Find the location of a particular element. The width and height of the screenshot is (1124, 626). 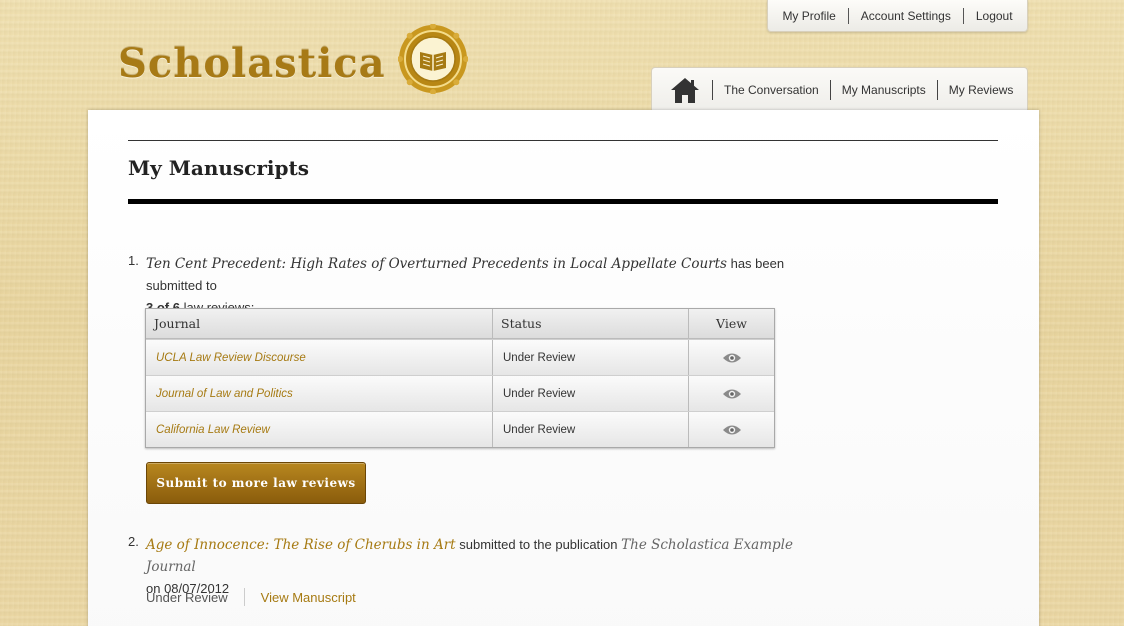

logo: Scholastica is located at coordinates (293, 61).